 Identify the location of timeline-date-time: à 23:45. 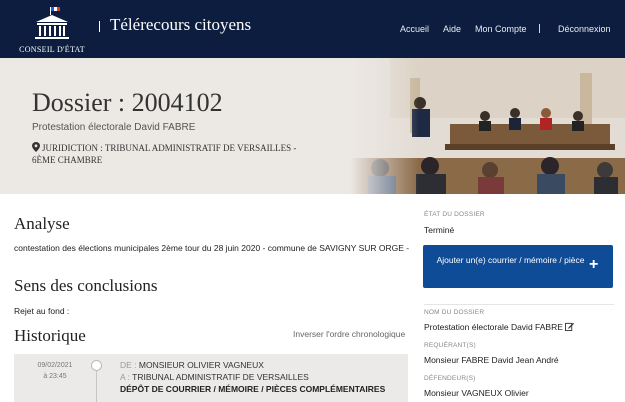
(55, 376).